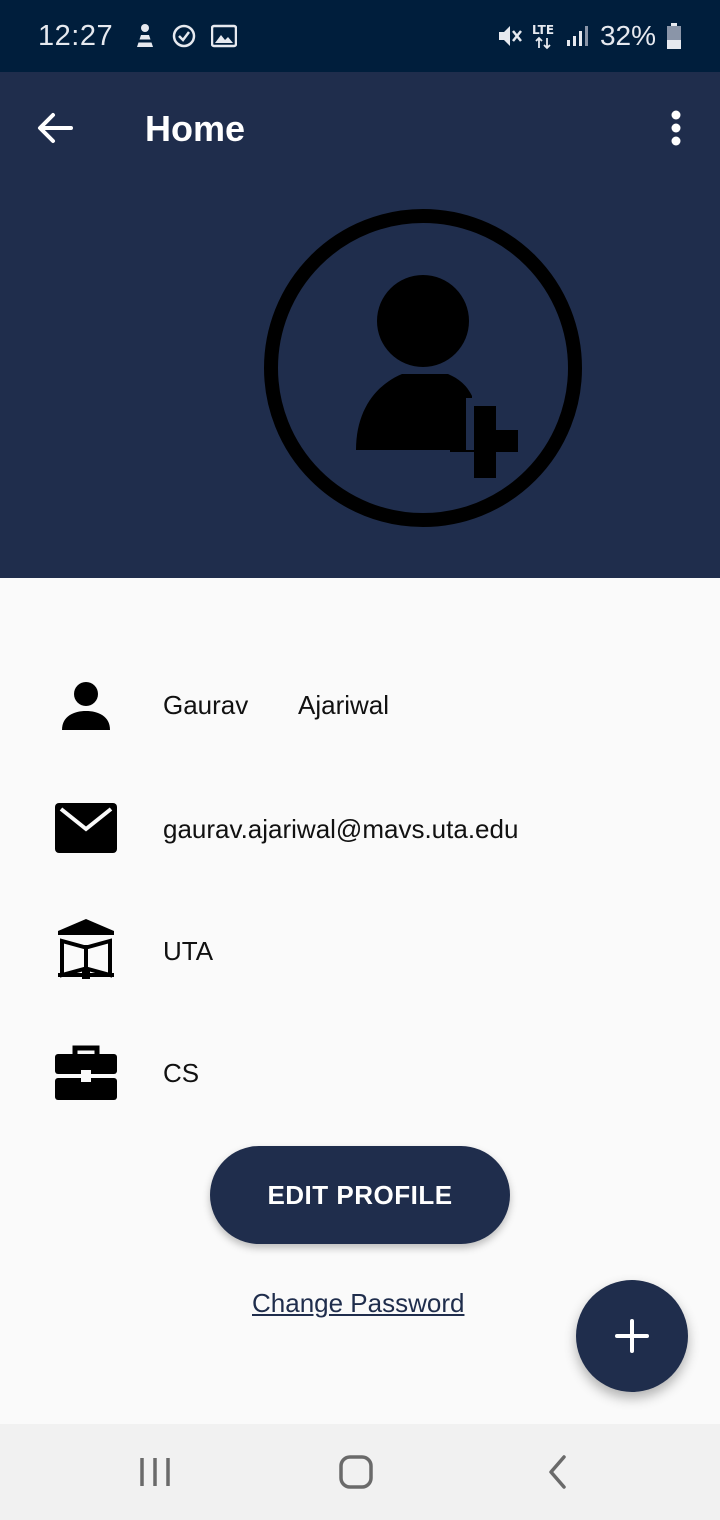 Image resolution: width=720 pixels, height=1520 pixels. I want to click on add-fab-button, so click(632, 1336).